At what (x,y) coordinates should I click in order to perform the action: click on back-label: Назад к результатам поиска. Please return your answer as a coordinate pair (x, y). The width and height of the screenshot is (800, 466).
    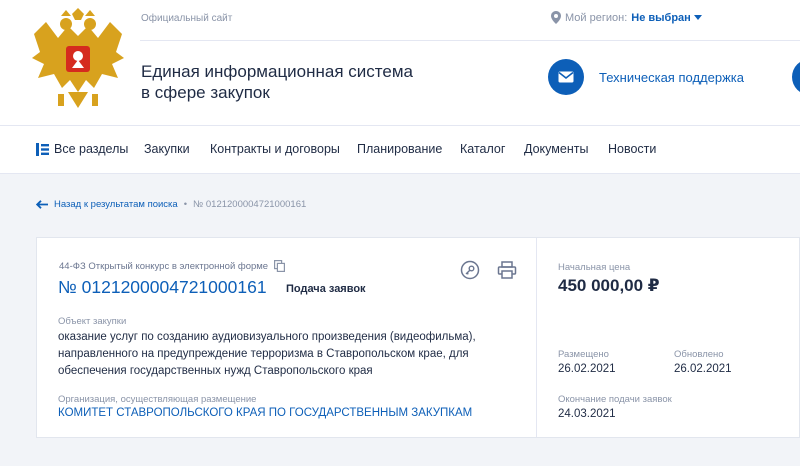
    Looking at the image, I should click on (116, 204).